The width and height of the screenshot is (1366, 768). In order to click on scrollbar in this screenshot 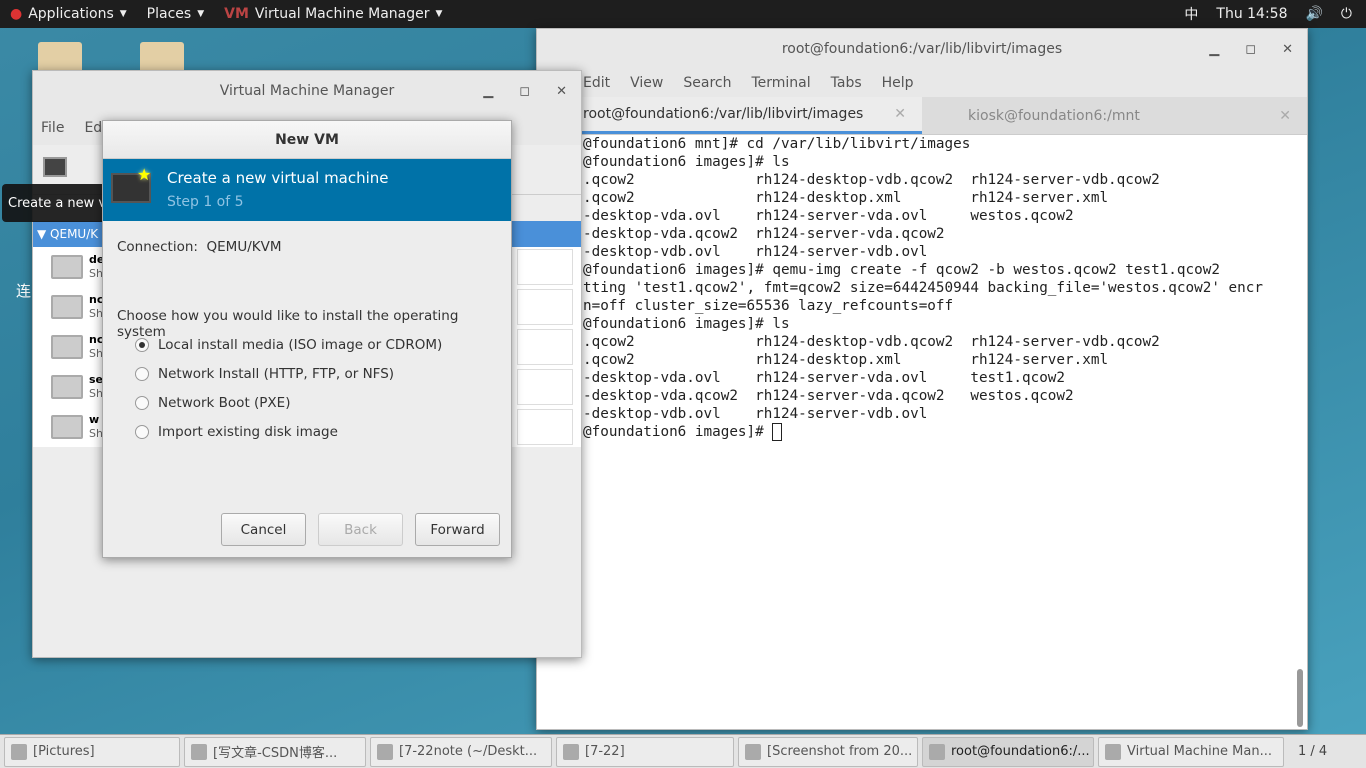, I will do `click(1300, 698)`.